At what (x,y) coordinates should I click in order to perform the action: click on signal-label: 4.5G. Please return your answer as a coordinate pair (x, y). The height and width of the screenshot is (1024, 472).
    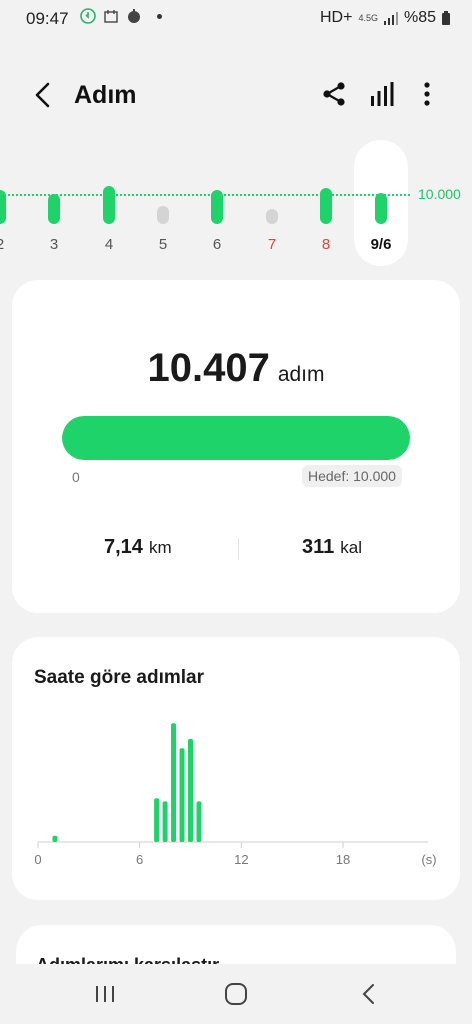
    Looking at the image, I should click on (368, 18).